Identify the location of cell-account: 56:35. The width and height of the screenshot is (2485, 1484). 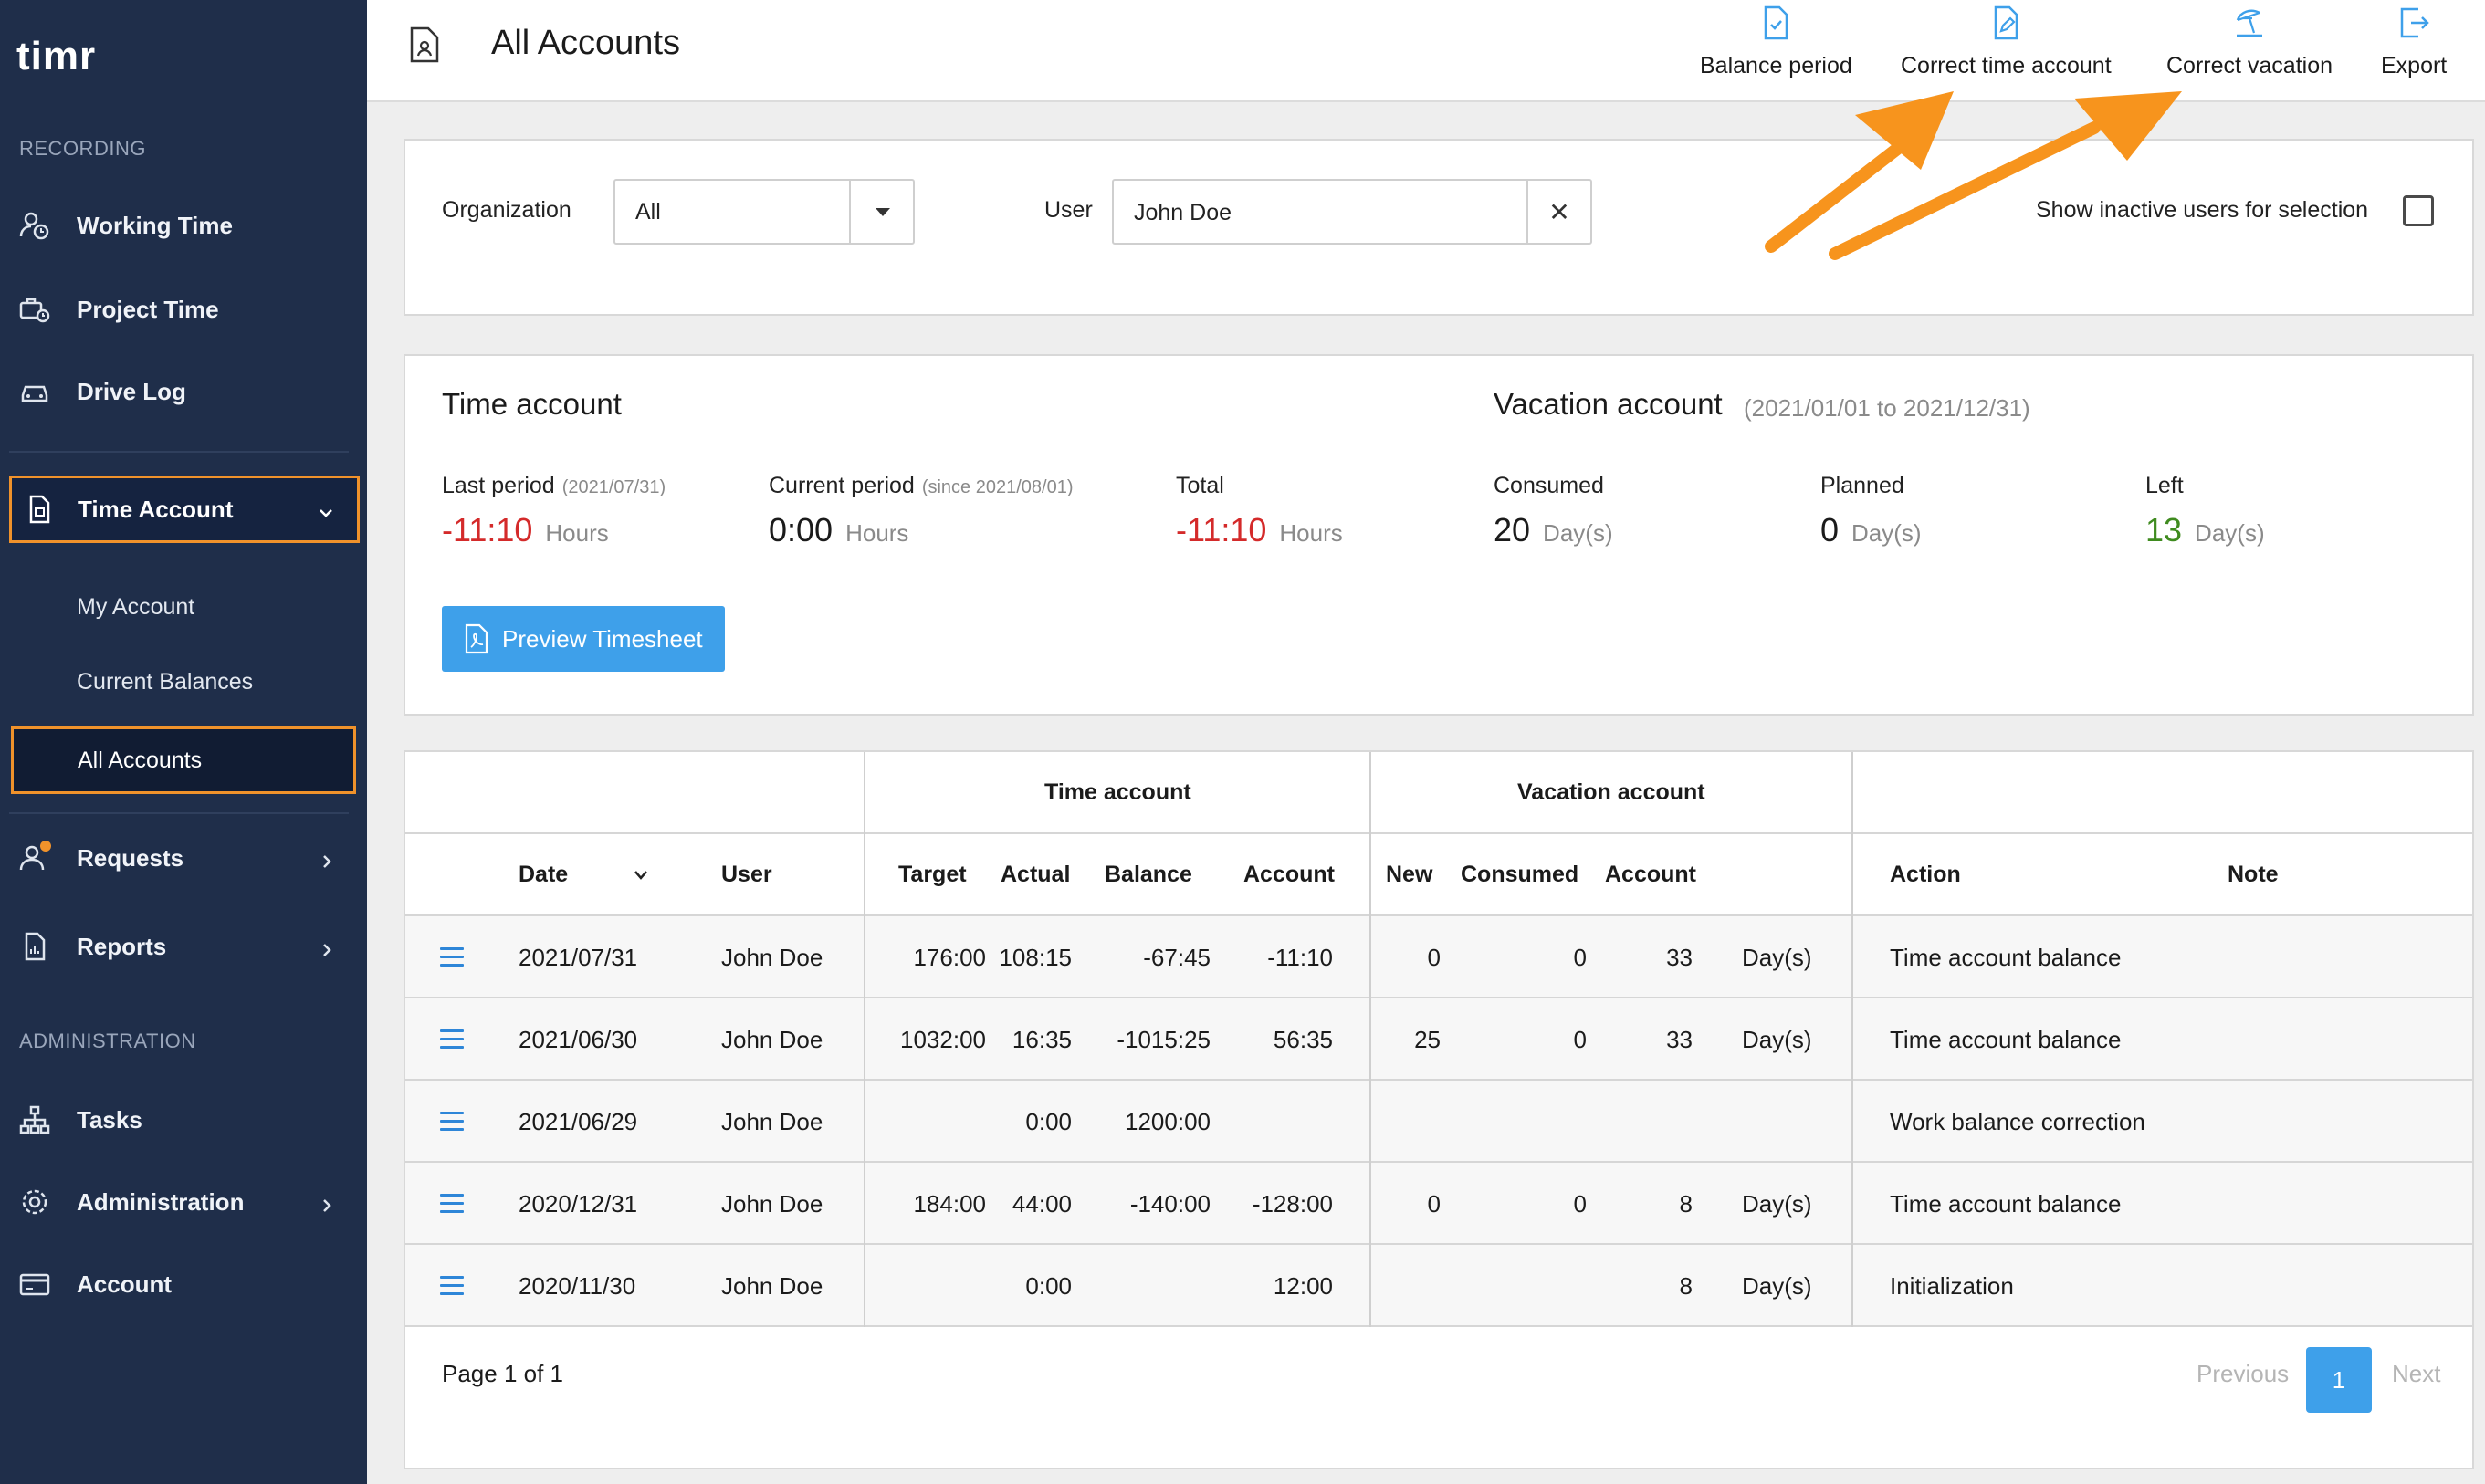
(1303, 1039).